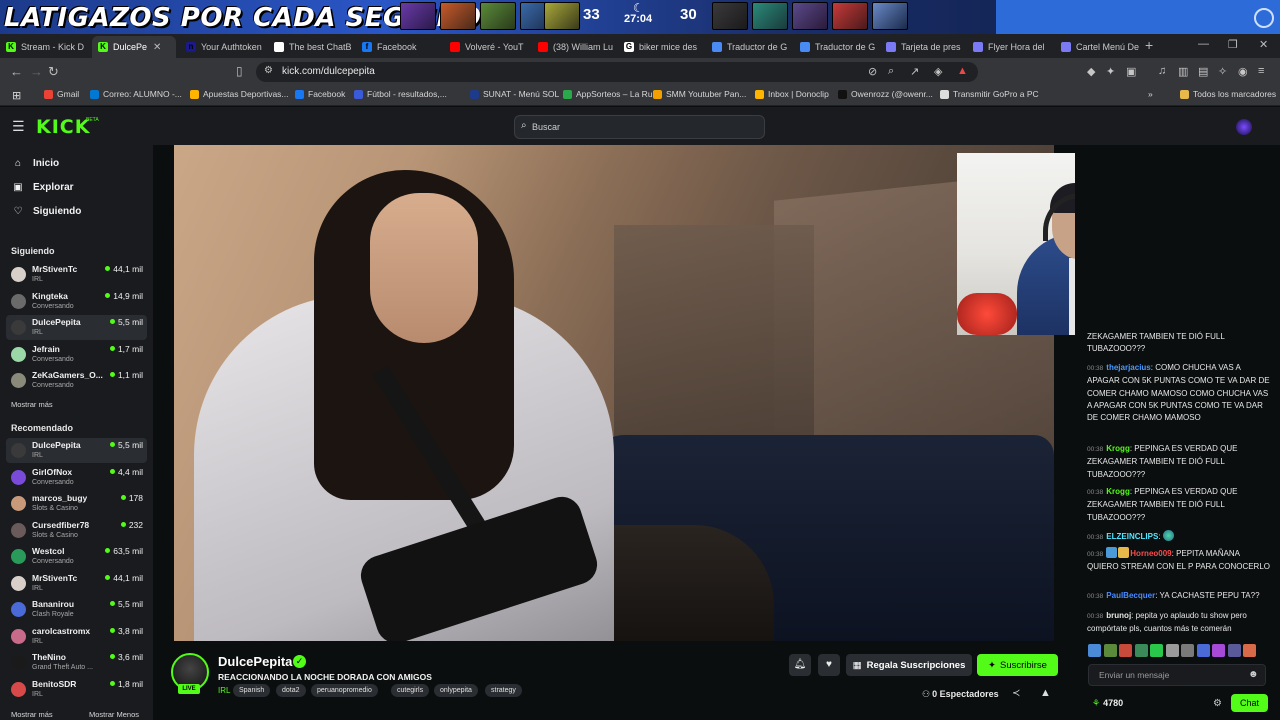  What do you see at coordinates (1253, 674) in the screenshot?
I see `emoji-picker-icon: ☻` at bounding box center [1253, 674].